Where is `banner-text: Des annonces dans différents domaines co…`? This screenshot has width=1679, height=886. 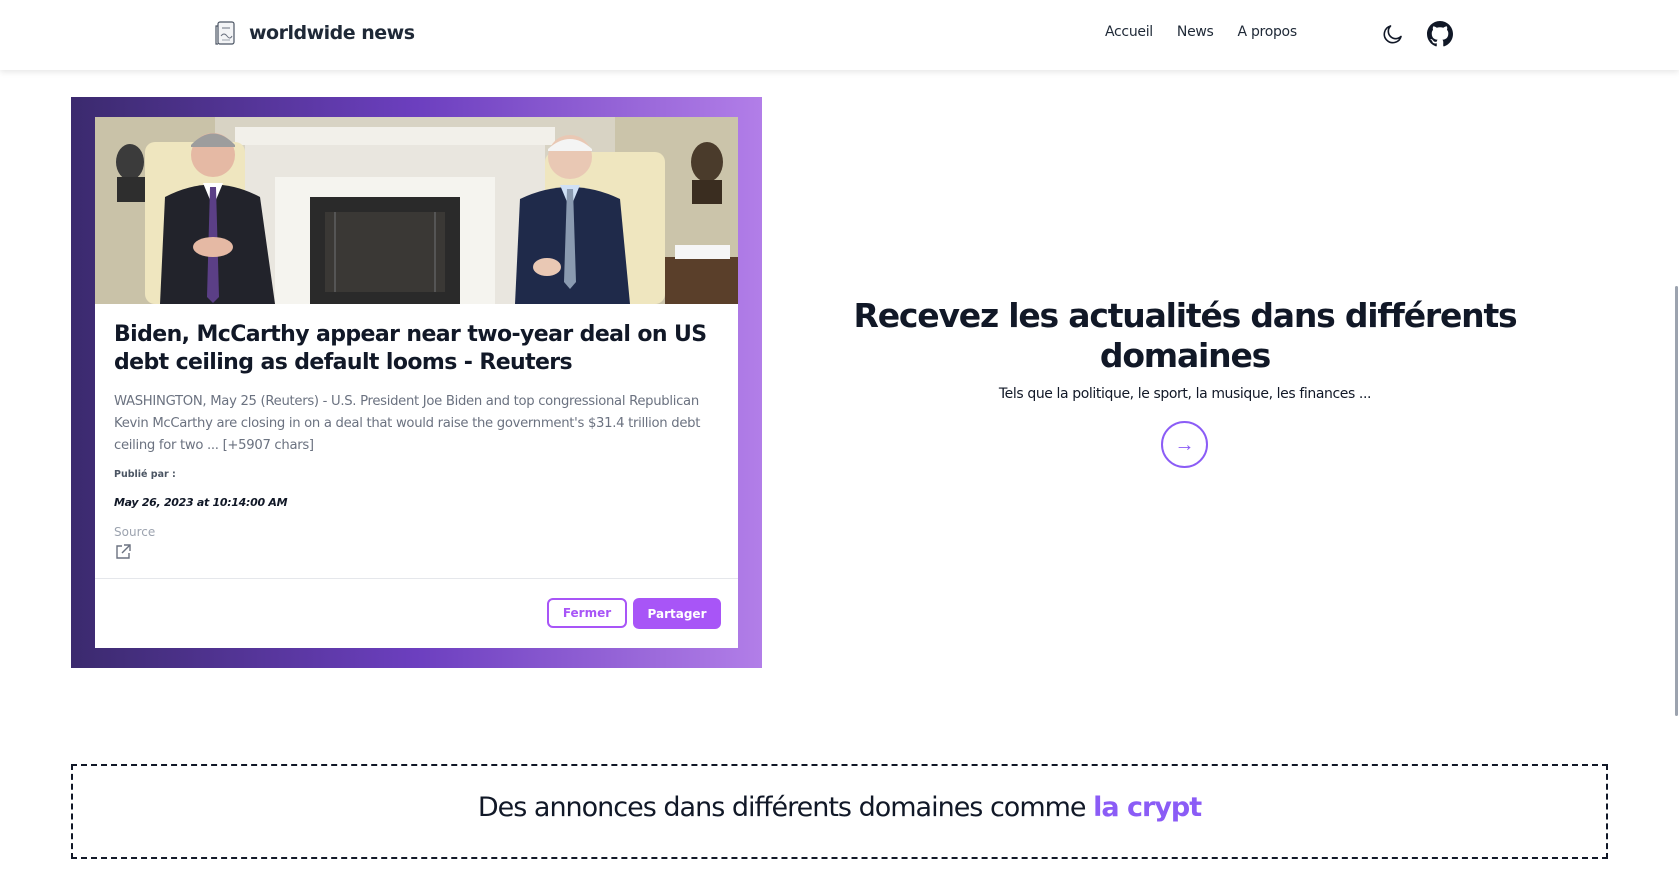 banner-text: Des annonces dans différents domaines co… is located at coordinates (785, 807).